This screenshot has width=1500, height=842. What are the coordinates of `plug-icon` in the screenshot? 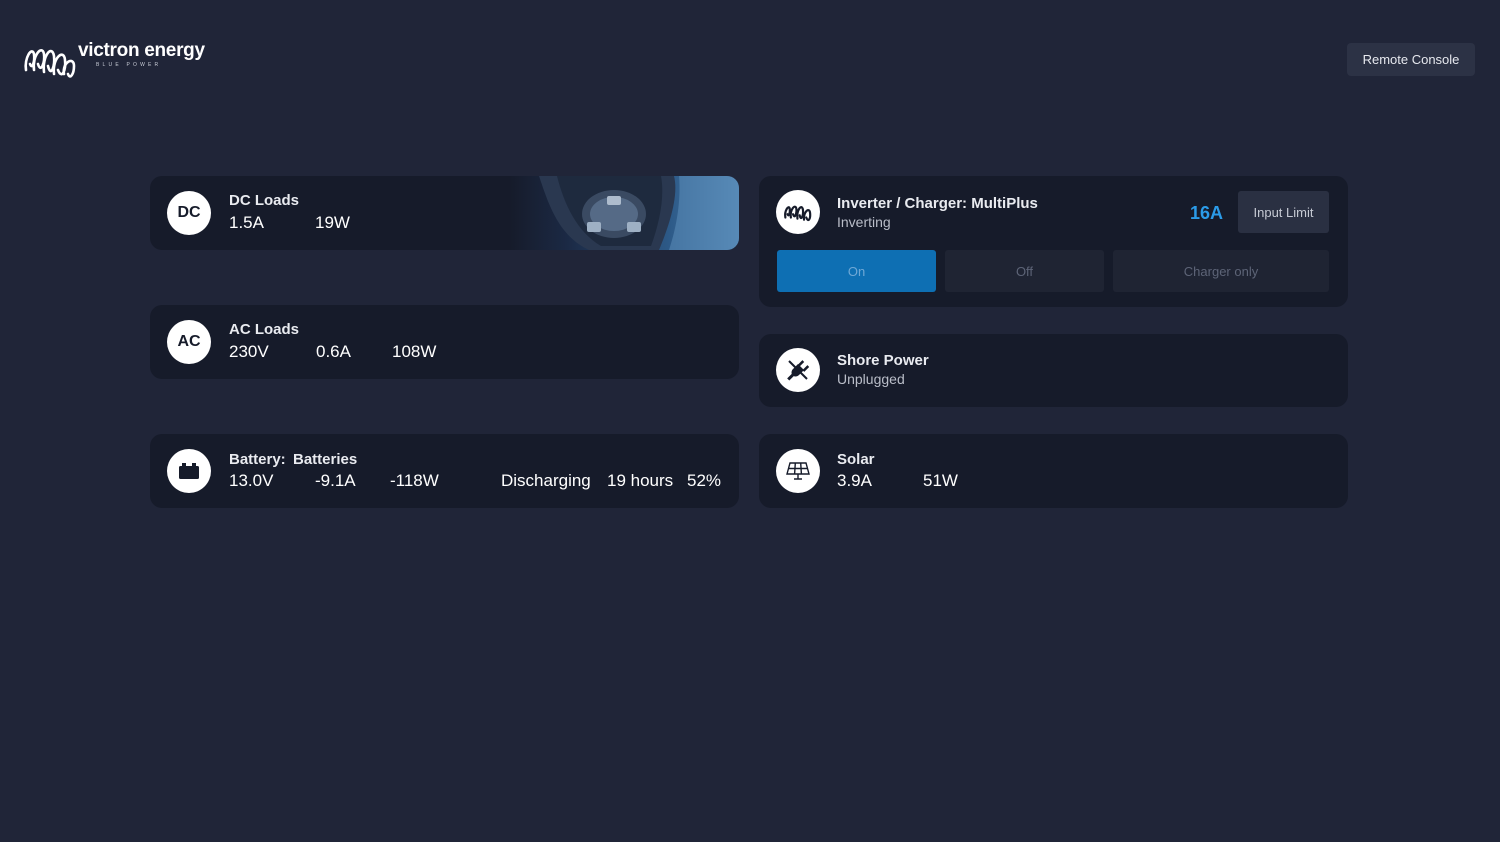 It's located at (798, 370).